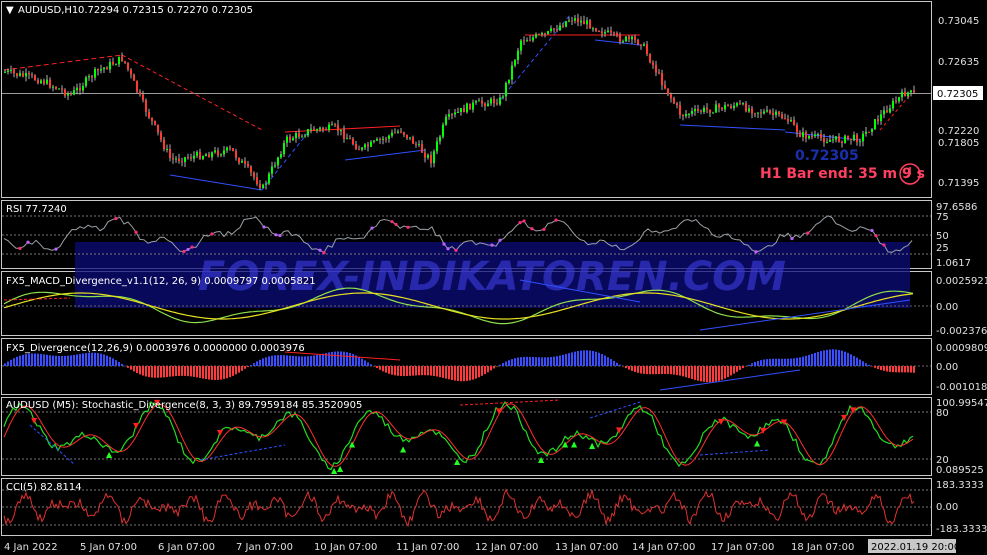 This screenshot has height=555, width=987. What do you see at coordinates (947, 307) in the screenshot?
I see `macd-tick: 0.00` at bounding box center [947, 307].